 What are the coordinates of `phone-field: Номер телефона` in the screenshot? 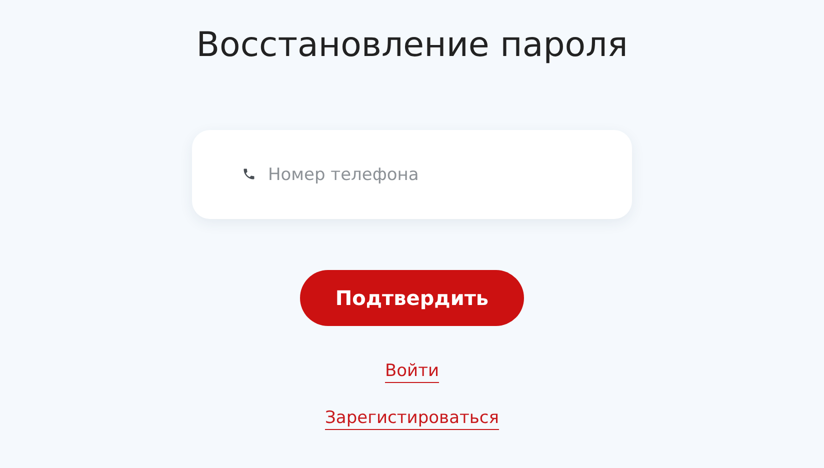 It's located at (412, 174).